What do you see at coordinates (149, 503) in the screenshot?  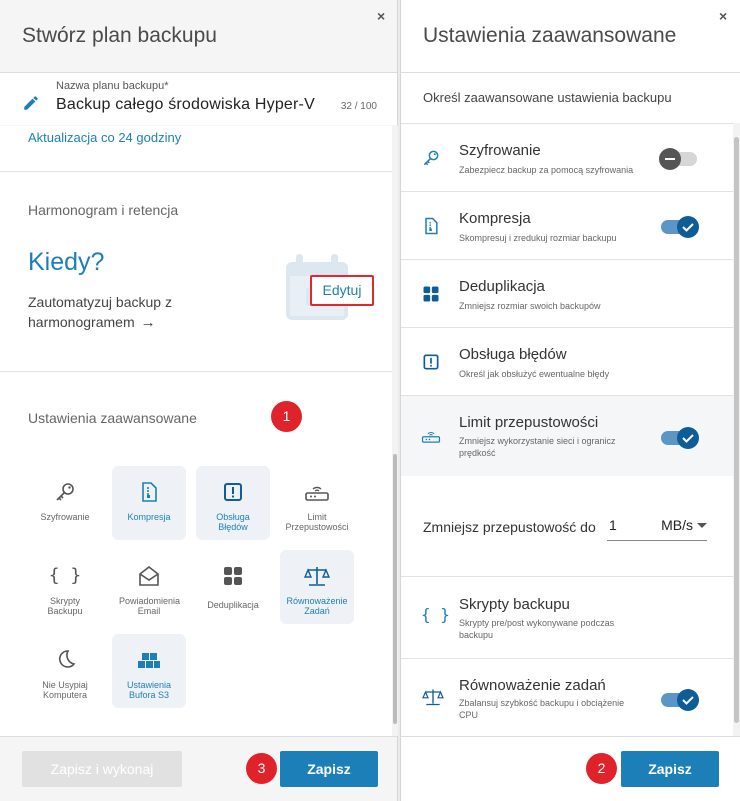 I see `tile-compression: Kompresja` at bounding box center [149, 503].